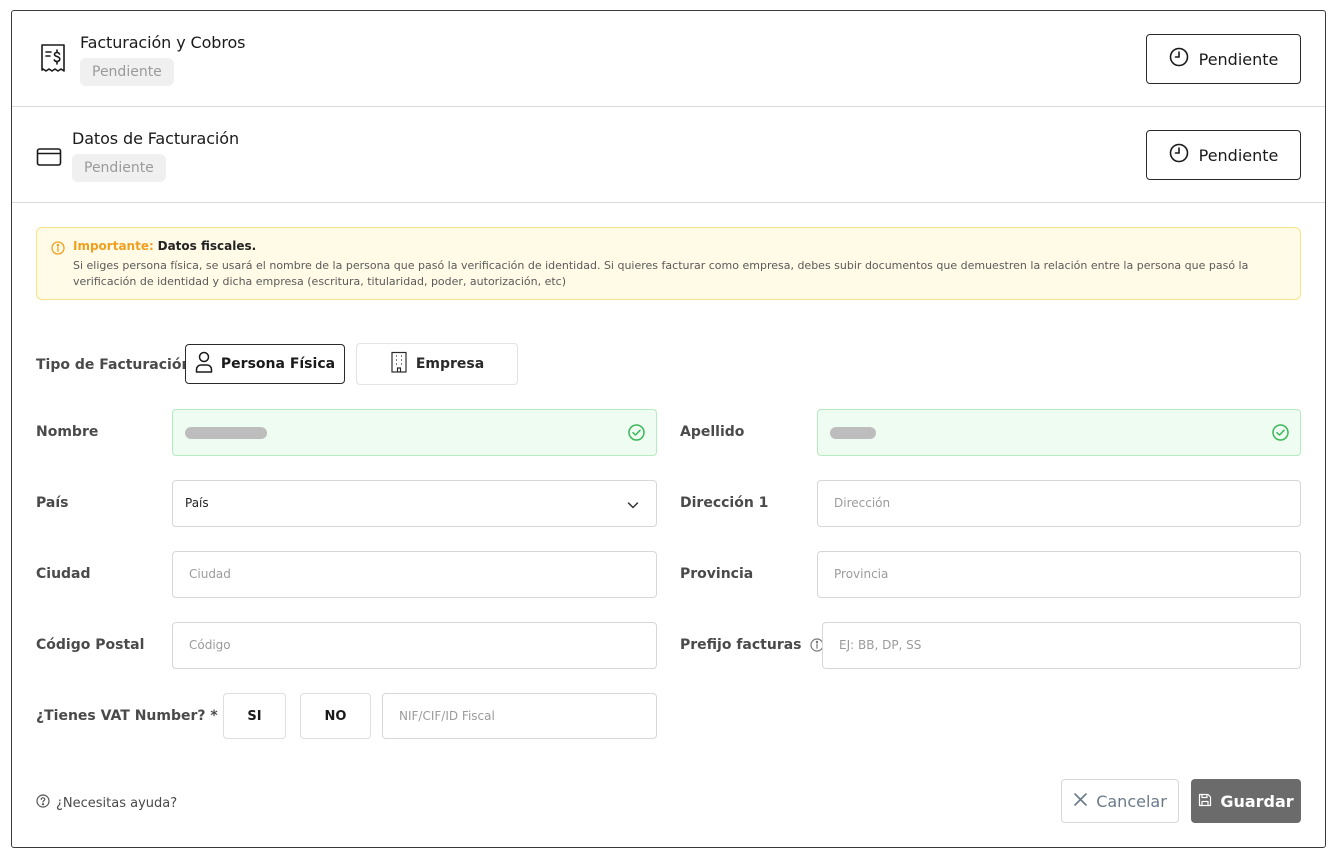  Describe the element at coordinates (1059, 574) in the screenshot. I see `provincia-input: Provincia` at that location.